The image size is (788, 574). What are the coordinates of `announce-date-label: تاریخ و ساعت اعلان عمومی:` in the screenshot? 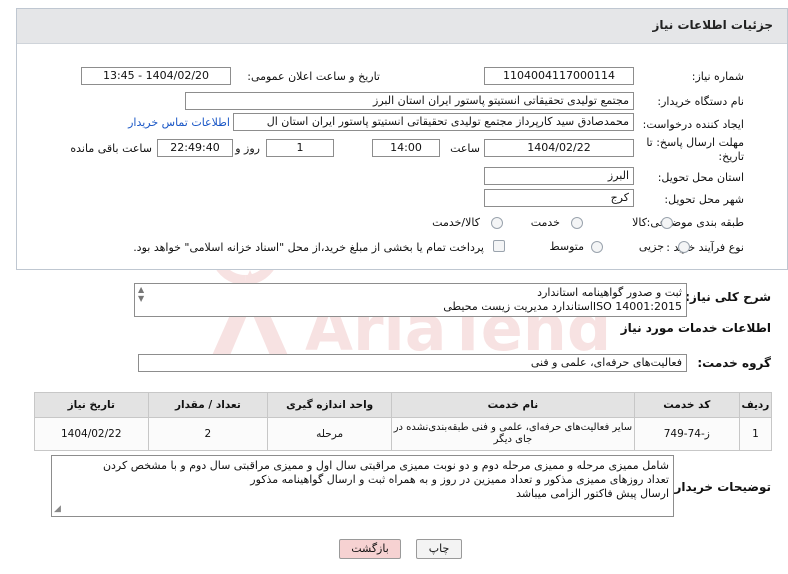 It's located at (313, 76).